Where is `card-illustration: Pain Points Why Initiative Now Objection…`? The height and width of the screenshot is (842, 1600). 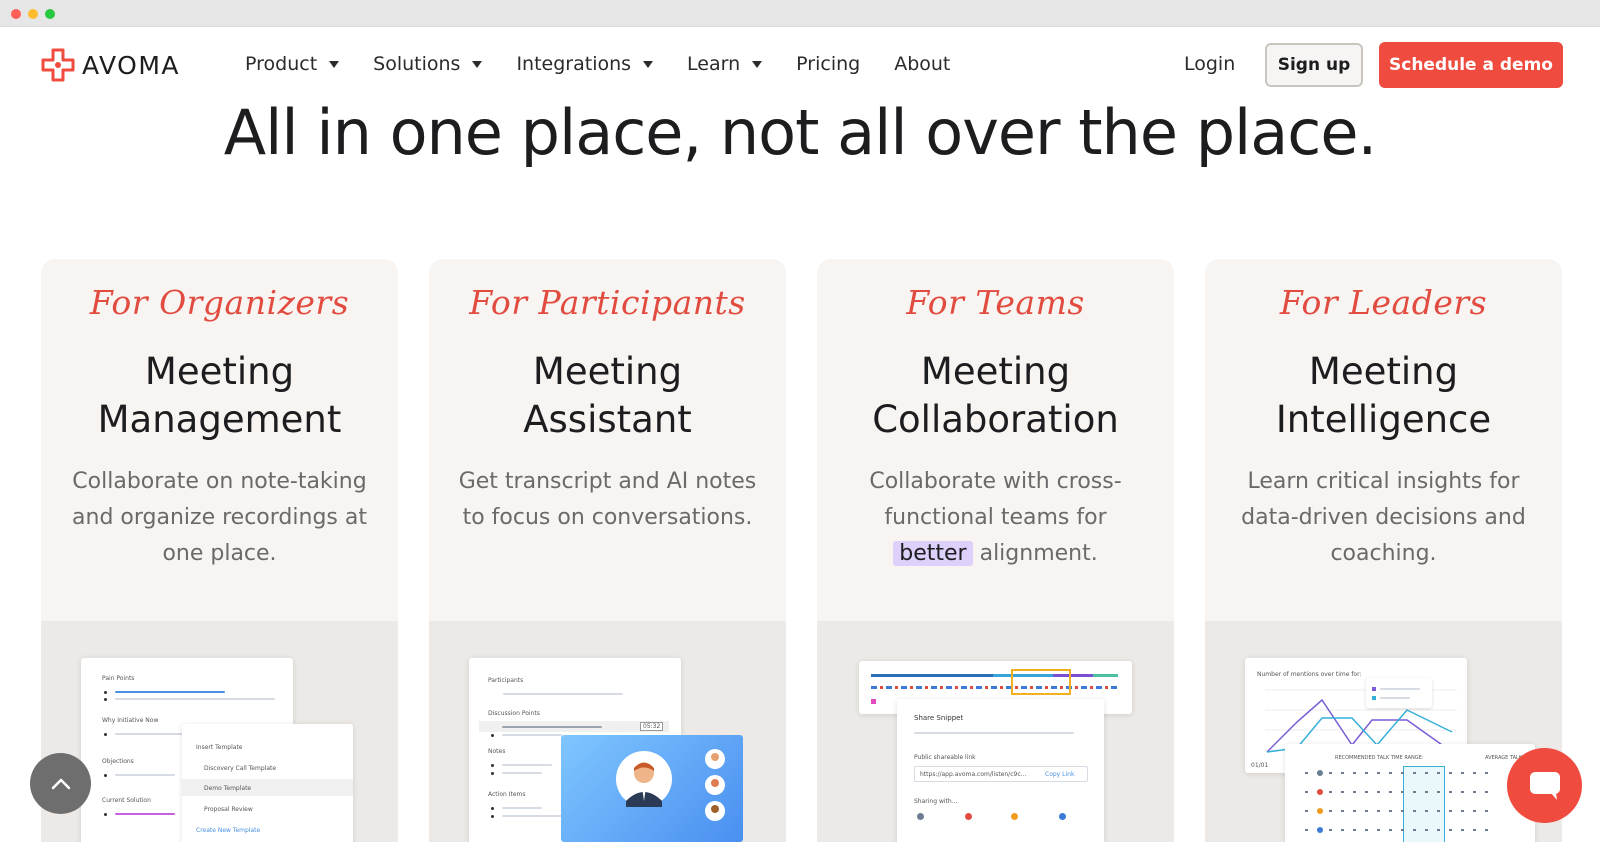 card-illustration: Pain Points Why Initiative Now Objection… is located at coordinates (219, 731).